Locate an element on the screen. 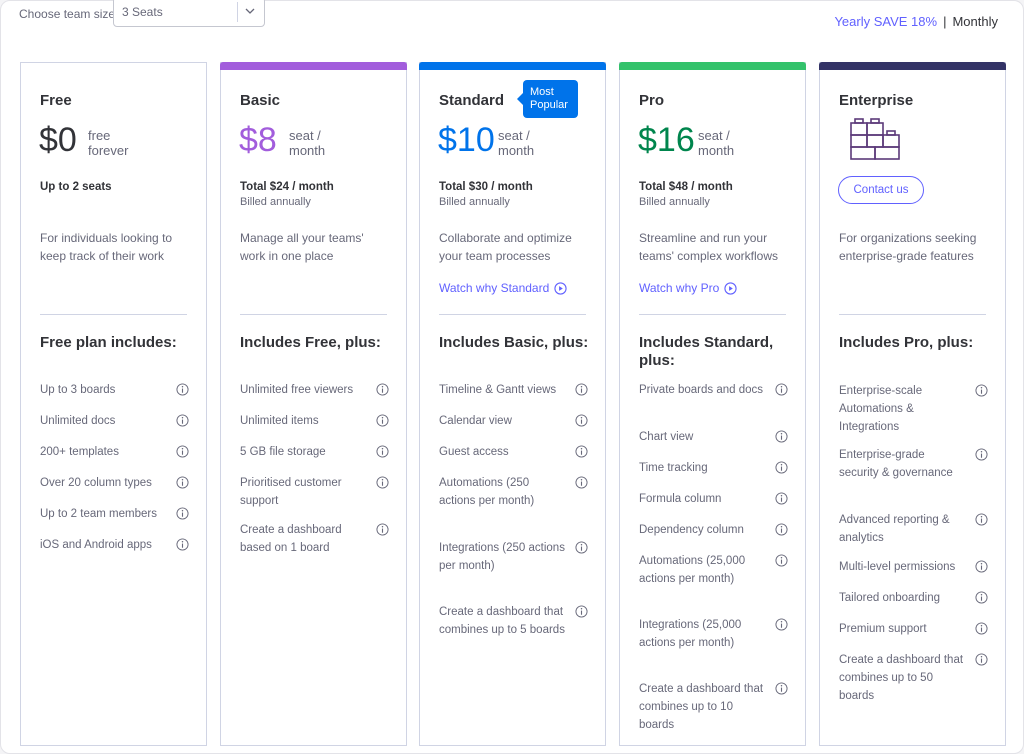 This screenshot has height=754, width=1024. billing-monthly-option: Monthly is located at coordinates (975, 21).